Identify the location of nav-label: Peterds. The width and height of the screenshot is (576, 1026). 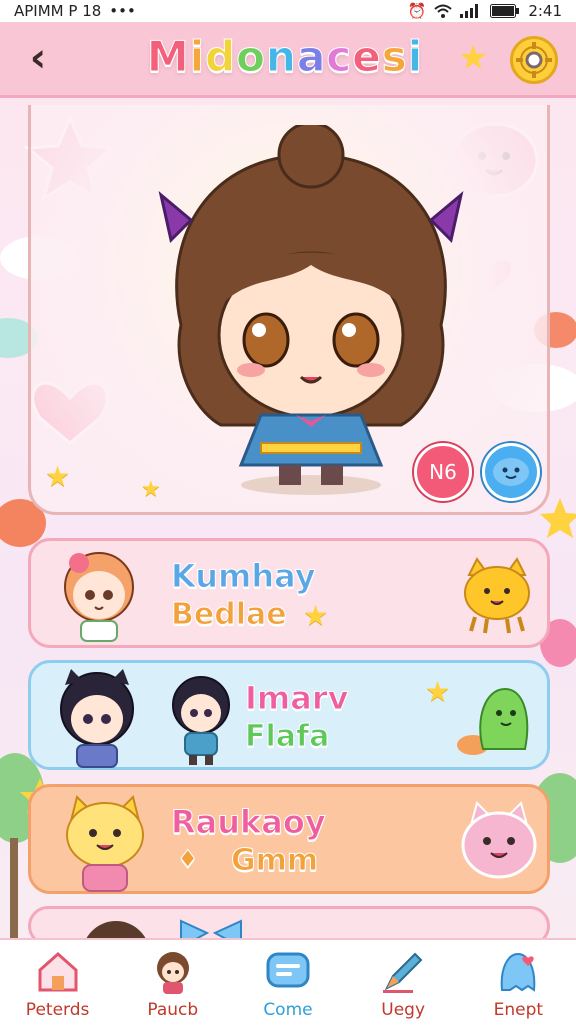
(57, 1010).